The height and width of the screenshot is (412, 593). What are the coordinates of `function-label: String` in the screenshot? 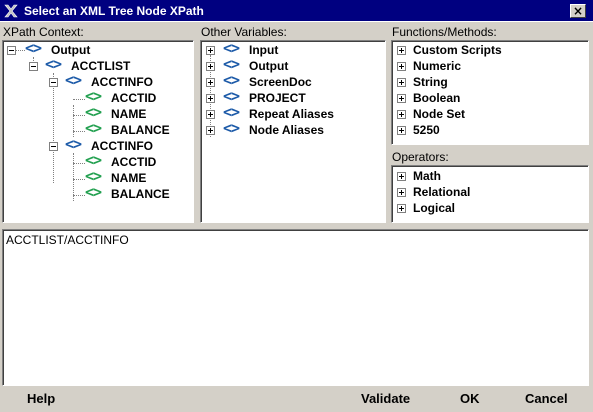 It's located at (430, 82).